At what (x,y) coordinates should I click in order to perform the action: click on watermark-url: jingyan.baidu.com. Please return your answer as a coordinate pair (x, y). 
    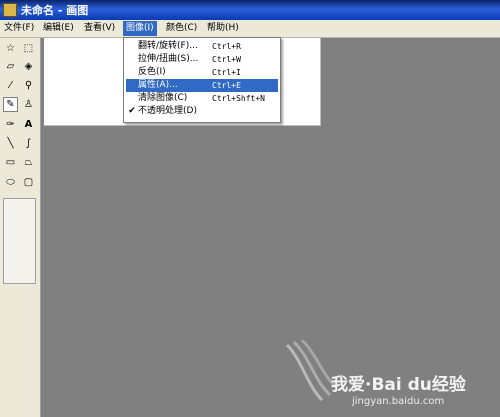
    Looking at the image, I should click on (398, 401).